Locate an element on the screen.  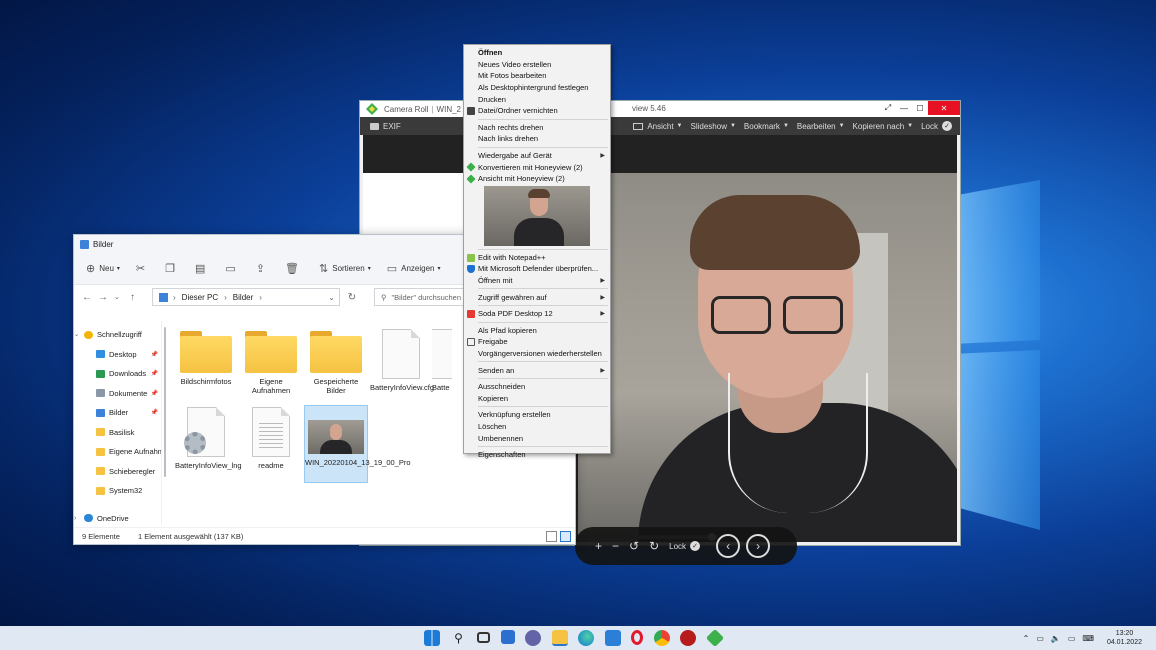
menu-item-properties: Eigenschaften is located at coordinates (537, 455).